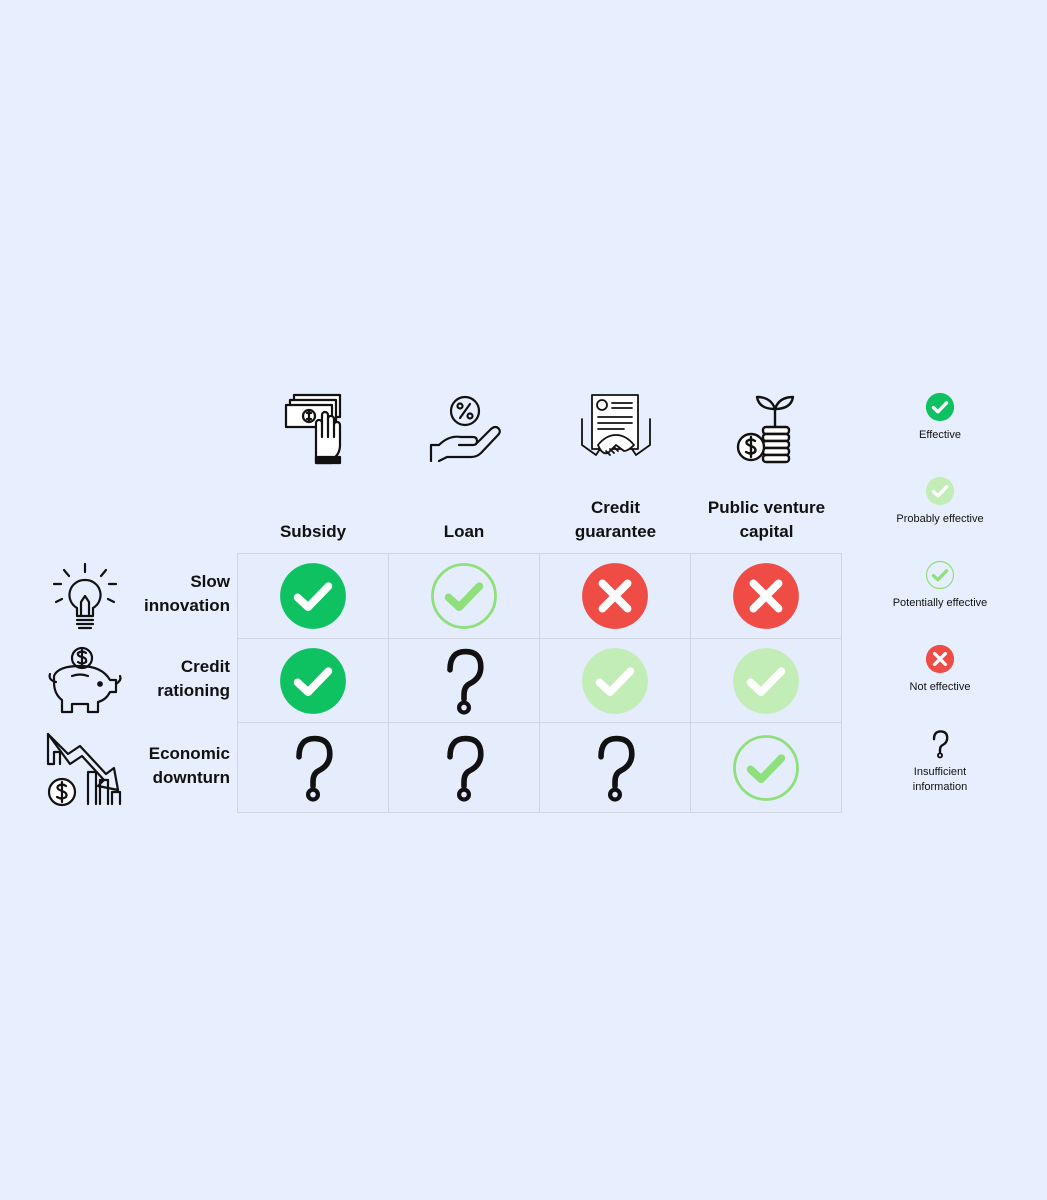 The width and height of the screenshot is (1047, 1200). I want to click on row-label-slow-innovation: Slow innovation, so click(187, 593).